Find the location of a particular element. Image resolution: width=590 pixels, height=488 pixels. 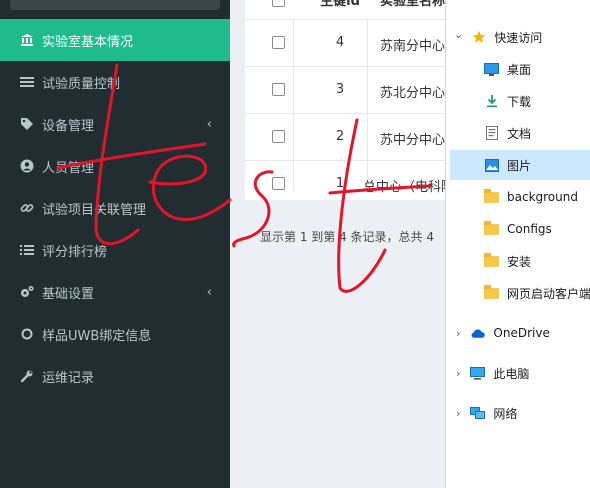

sidebar-item-label: 评分排行榜 is located at coordinates (75, 252).